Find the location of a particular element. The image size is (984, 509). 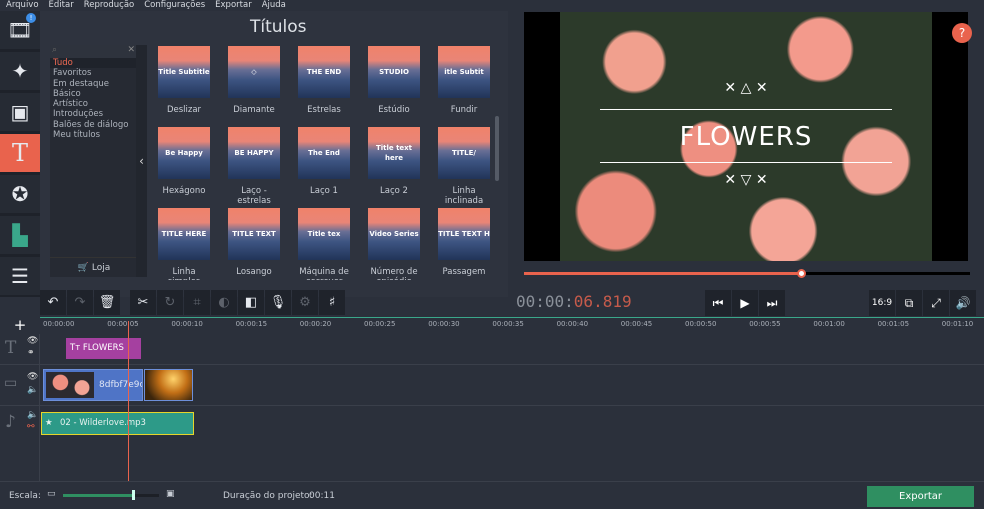

title-thumbnail: TITLE TEXT is located at coordinates (254, 234).